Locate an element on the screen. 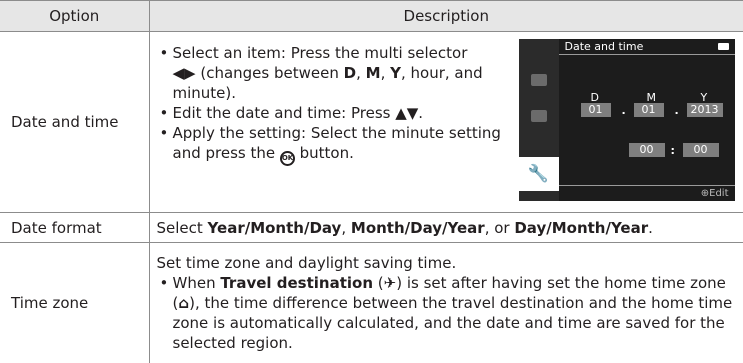 This screenshot has height=363, width=743. list-item: Edit the date and time: Press ▲▼. is located at coordinates (332, 113).